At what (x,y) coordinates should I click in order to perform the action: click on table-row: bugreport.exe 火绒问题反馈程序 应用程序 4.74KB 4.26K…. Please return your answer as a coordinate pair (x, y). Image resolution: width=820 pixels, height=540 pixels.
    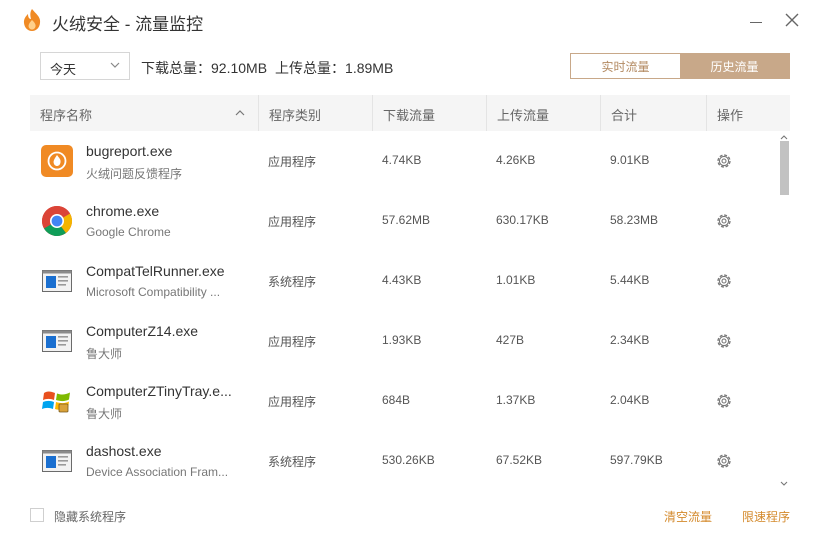
    Looking at the image, I should click on (405, 161).